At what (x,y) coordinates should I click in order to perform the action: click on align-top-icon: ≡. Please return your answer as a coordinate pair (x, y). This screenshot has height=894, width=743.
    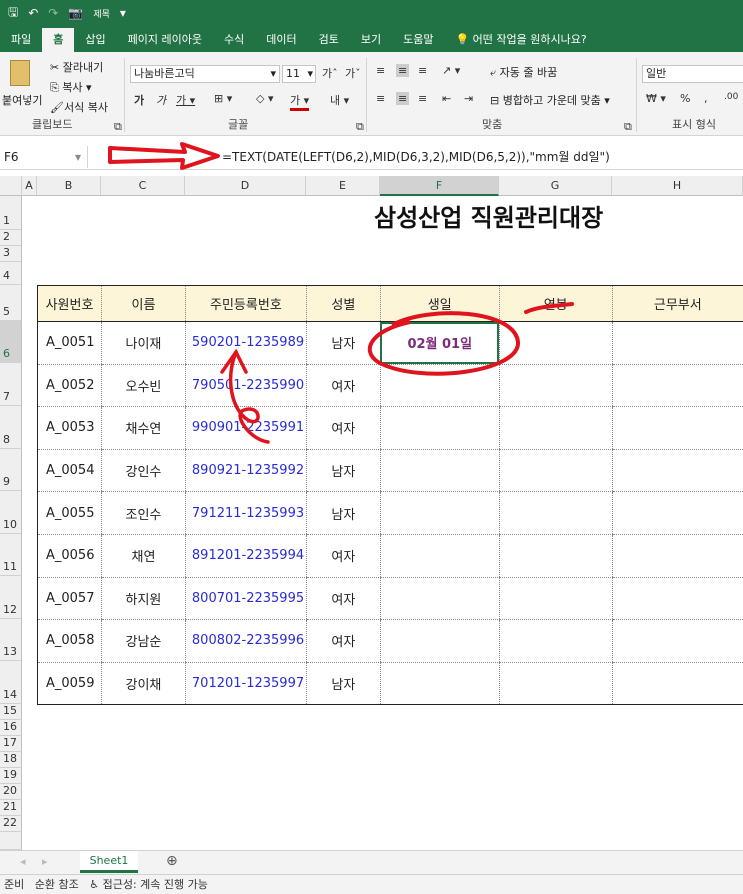
    Looking at the image, I should click on (380, 70).